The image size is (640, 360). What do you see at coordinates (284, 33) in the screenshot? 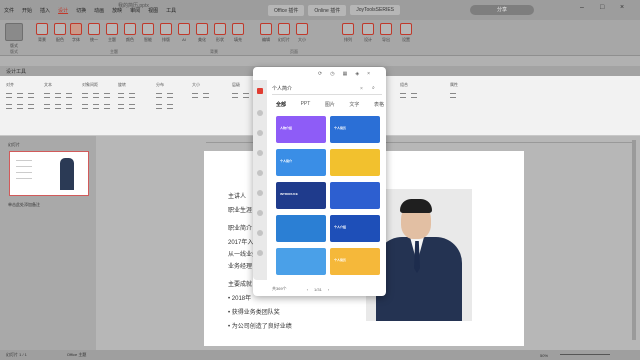
I see `ribbon-slides-button: 幻灯片` at bounding box center [284, 33].